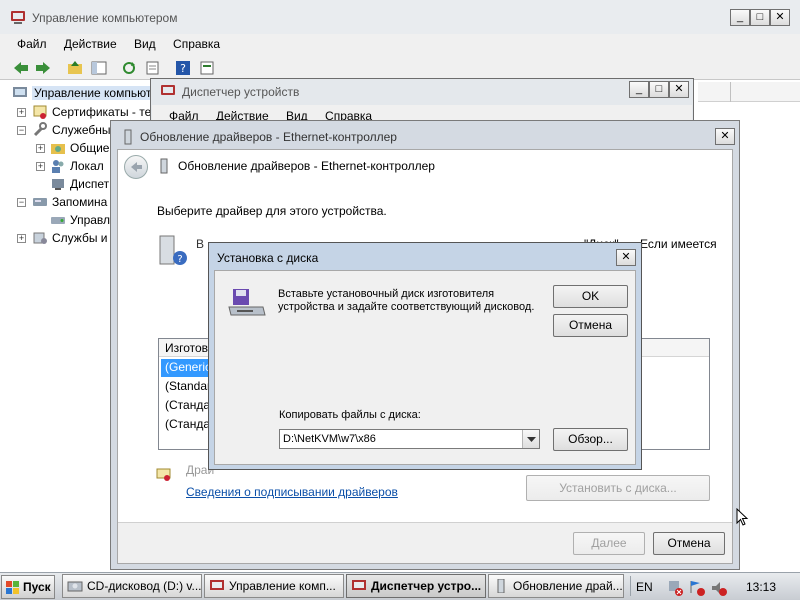 This screenshot has height=600, width=800. What do you see at coordinates (659, 89) in the screenshot?
I see `dm-maximize-button: □` at bounding box center [659, 89].